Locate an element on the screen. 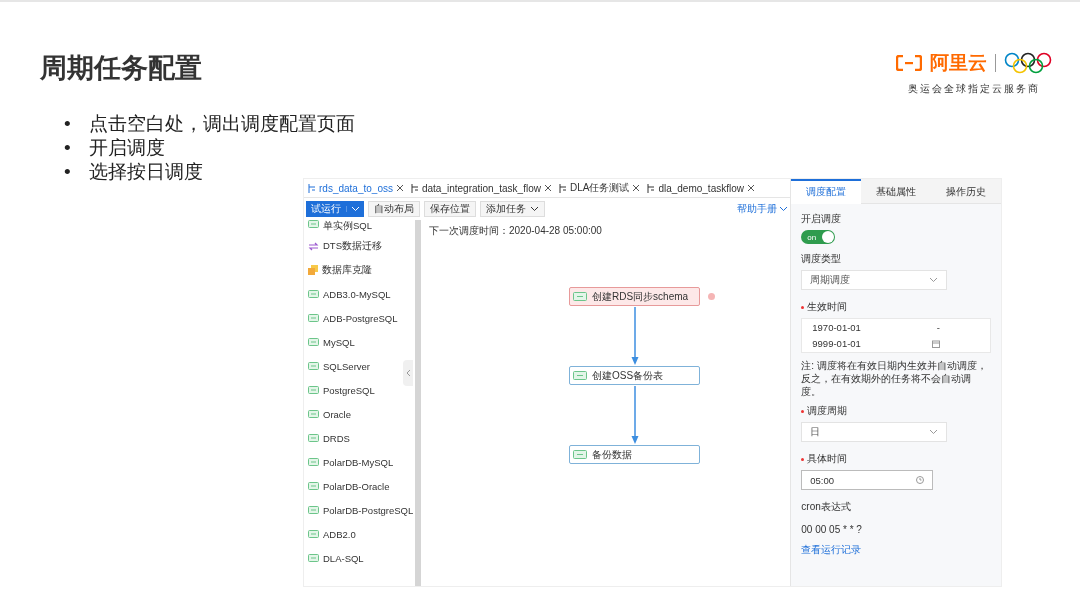 This screenshot has width=1080, height=609. task-node: 创建OSS备份表 is located at coordinates (634, 375).